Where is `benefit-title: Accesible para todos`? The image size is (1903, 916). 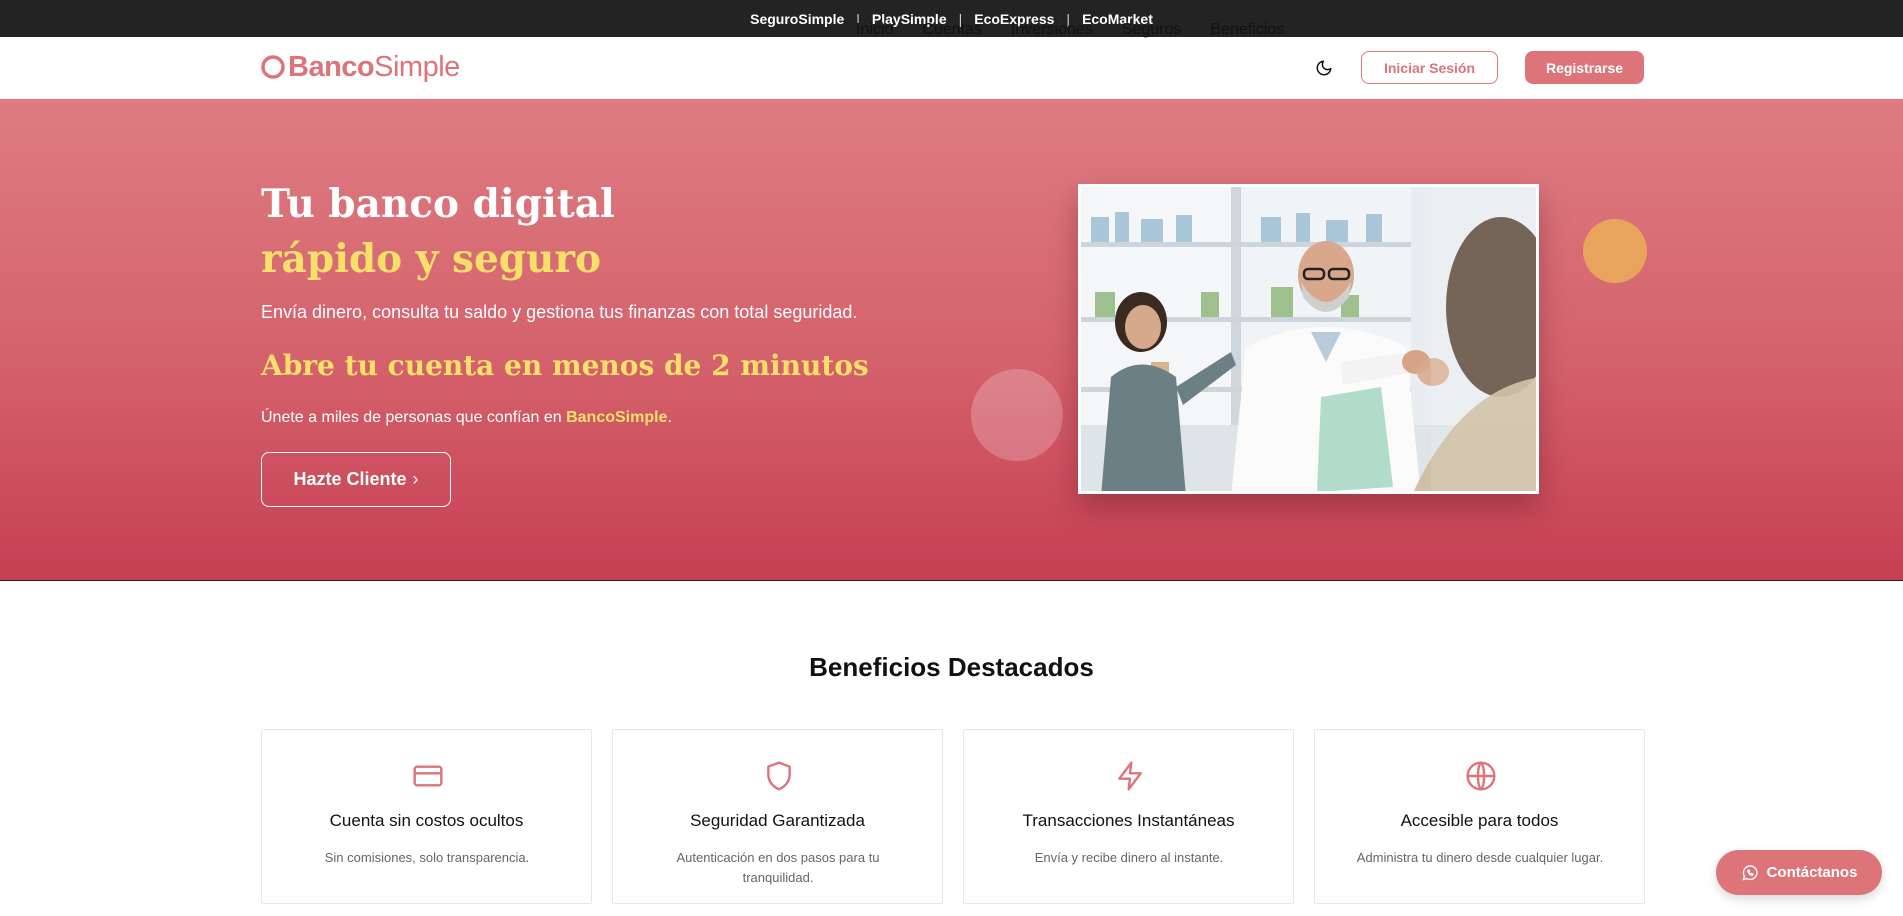
benefit-title: Accesible para todos is located at coordinates (1479, 820).